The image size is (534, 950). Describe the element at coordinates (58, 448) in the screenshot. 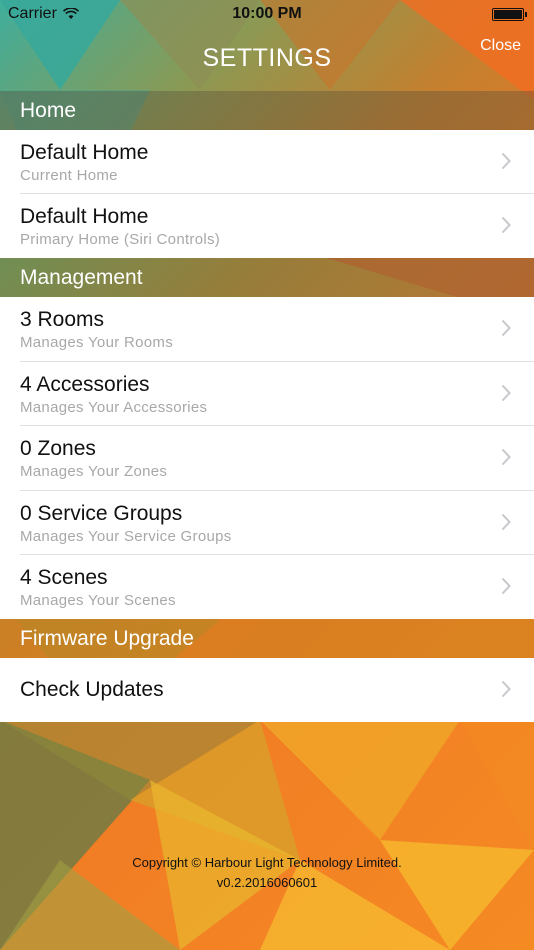

I see `row-title: 0 Zones` at that location.